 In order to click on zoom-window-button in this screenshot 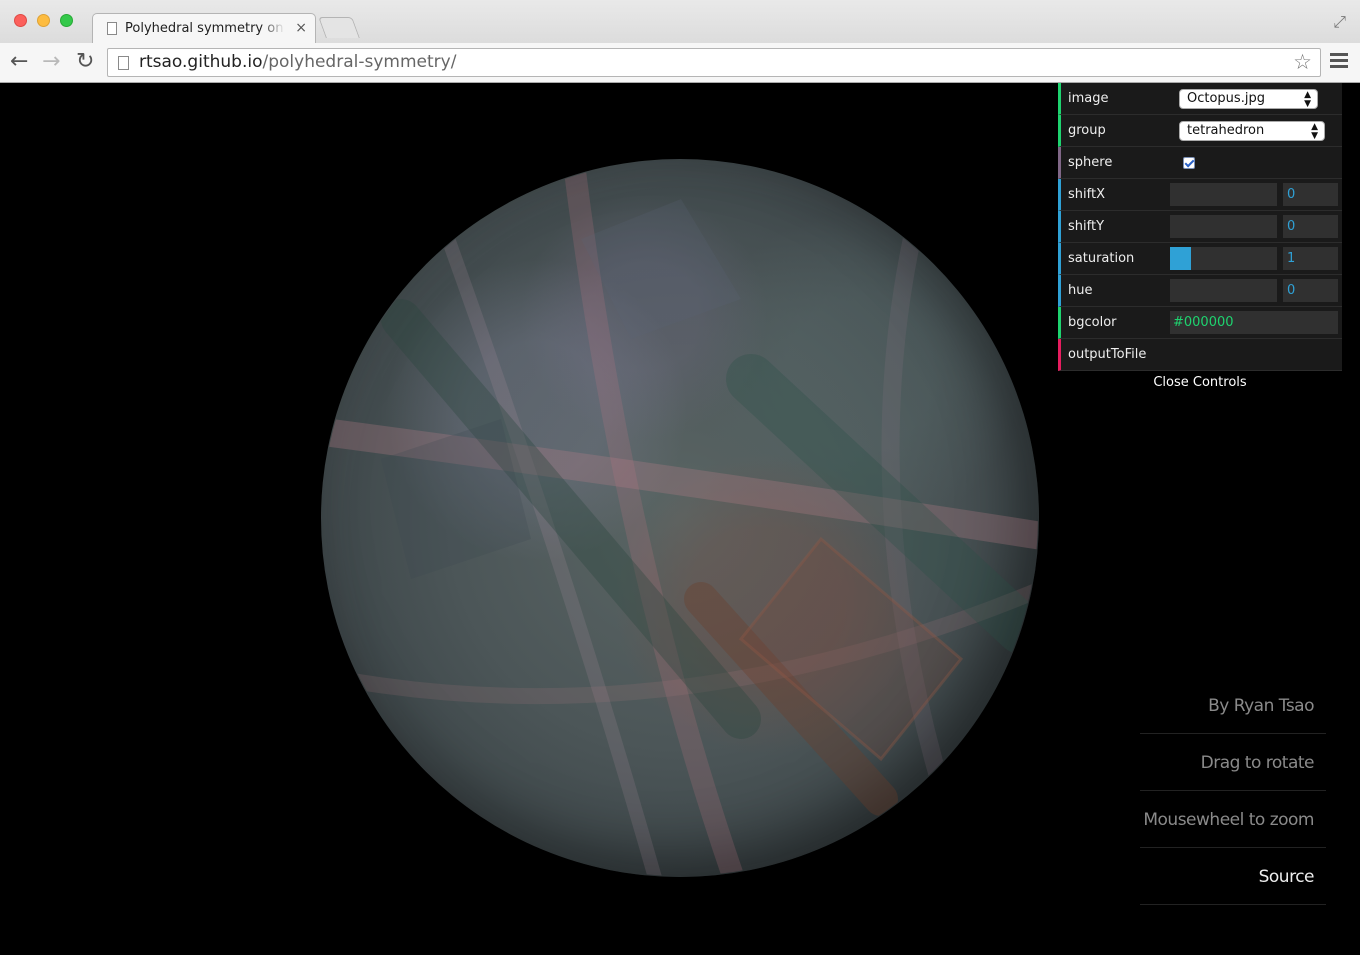, I will do `click(66, 20)`.